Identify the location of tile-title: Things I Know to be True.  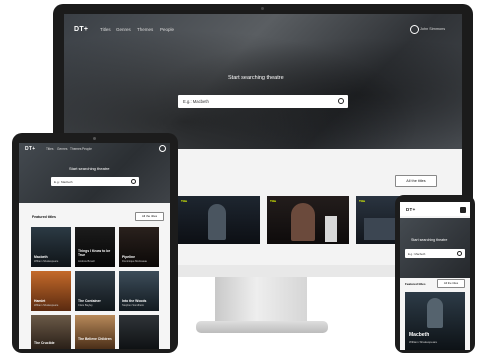
(94, 253).